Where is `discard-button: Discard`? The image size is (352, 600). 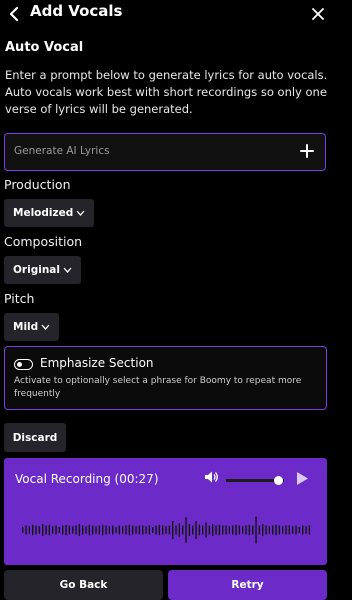 discard-button: Discard is located at coordinates (35, 437).